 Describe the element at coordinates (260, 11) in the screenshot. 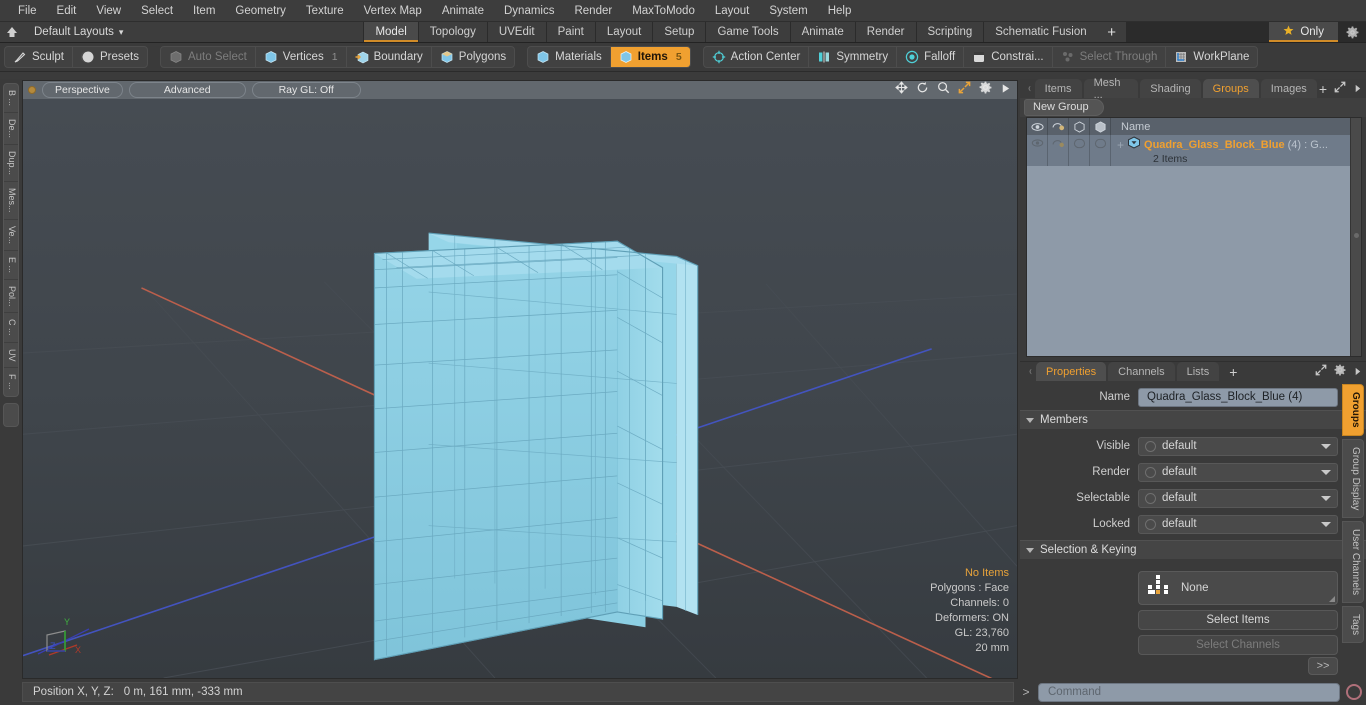

I see `menu-item-geometry: Geometry` at that location.